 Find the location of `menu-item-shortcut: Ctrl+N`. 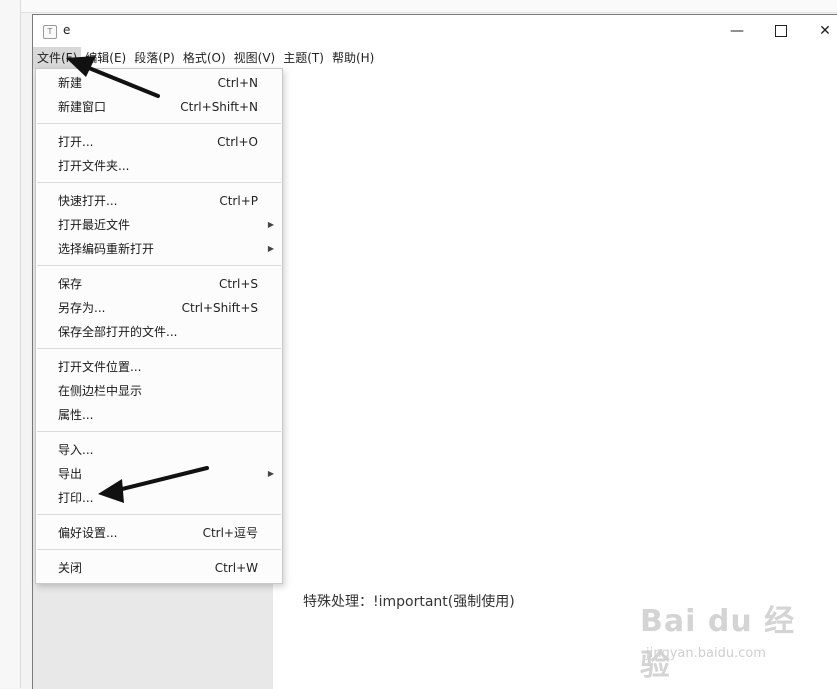

menu-item-shortcut: Ctrl+N is located at coordinates (237, 83).